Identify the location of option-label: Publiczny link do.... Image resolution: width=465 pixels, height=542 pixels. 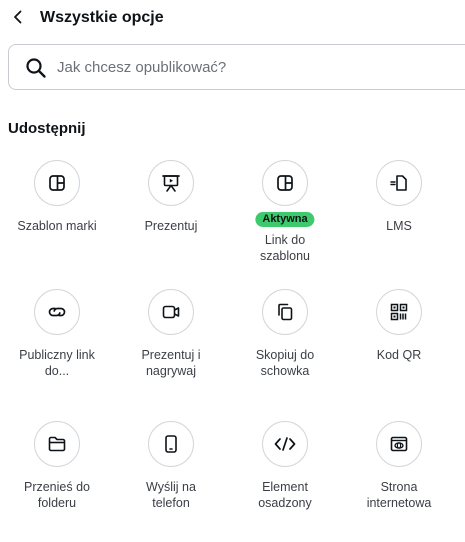
(57, 363).